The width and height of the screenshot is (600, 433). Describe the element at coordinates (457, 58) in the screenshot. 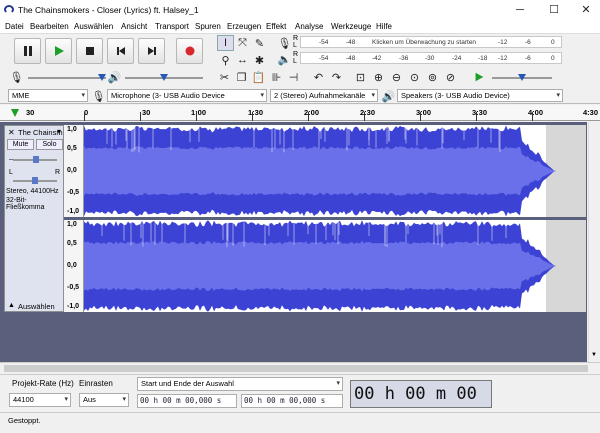

I see `play-meter-tick: -24` at that location.